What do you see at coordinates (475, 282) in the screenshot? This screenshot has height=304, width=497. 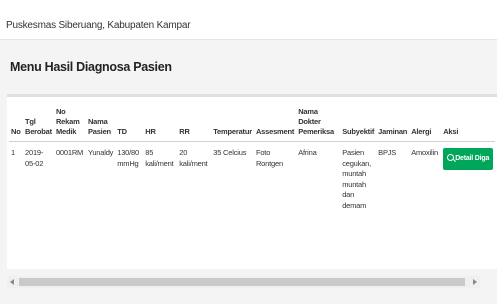 I see `scroll-right-arrow-icon` at bounding box center [475, 282].